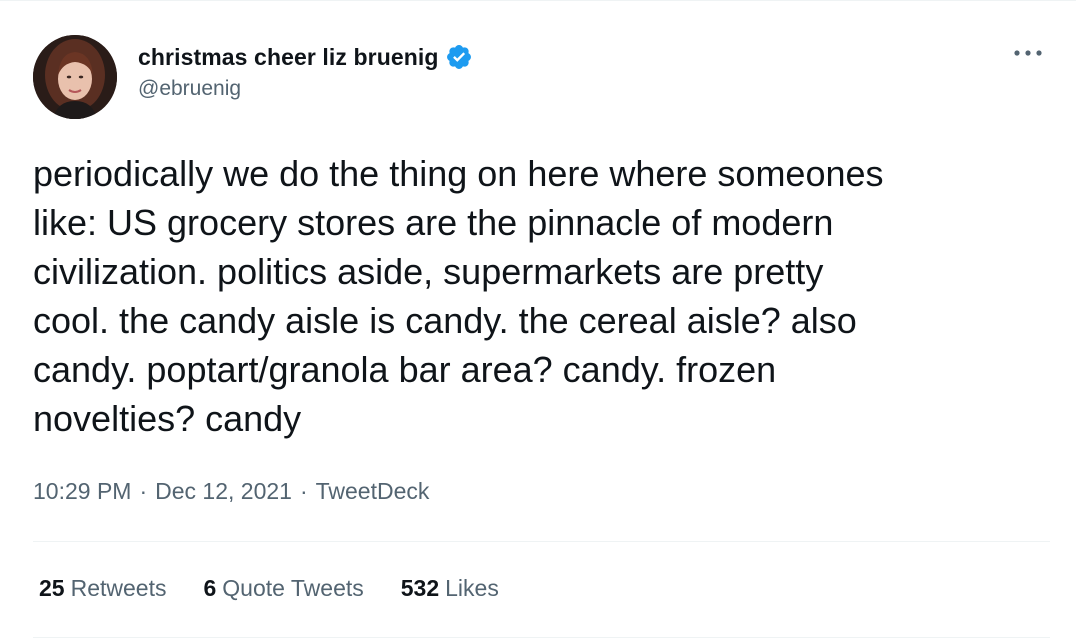 Image resolution: width=1076 pixels, height=642 pixels. Describe the element at coordinates (210, 588) in the screenshot. I see `quote-tweets-count: 6` at that location.